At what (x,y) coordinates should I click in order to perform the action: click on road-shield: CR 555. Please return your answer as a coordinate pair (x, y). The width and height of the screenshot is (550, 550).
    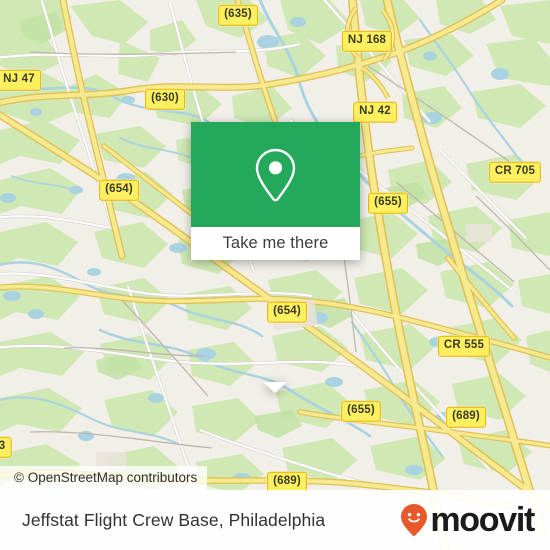
    Looking at the image, I should click on (464, 346).